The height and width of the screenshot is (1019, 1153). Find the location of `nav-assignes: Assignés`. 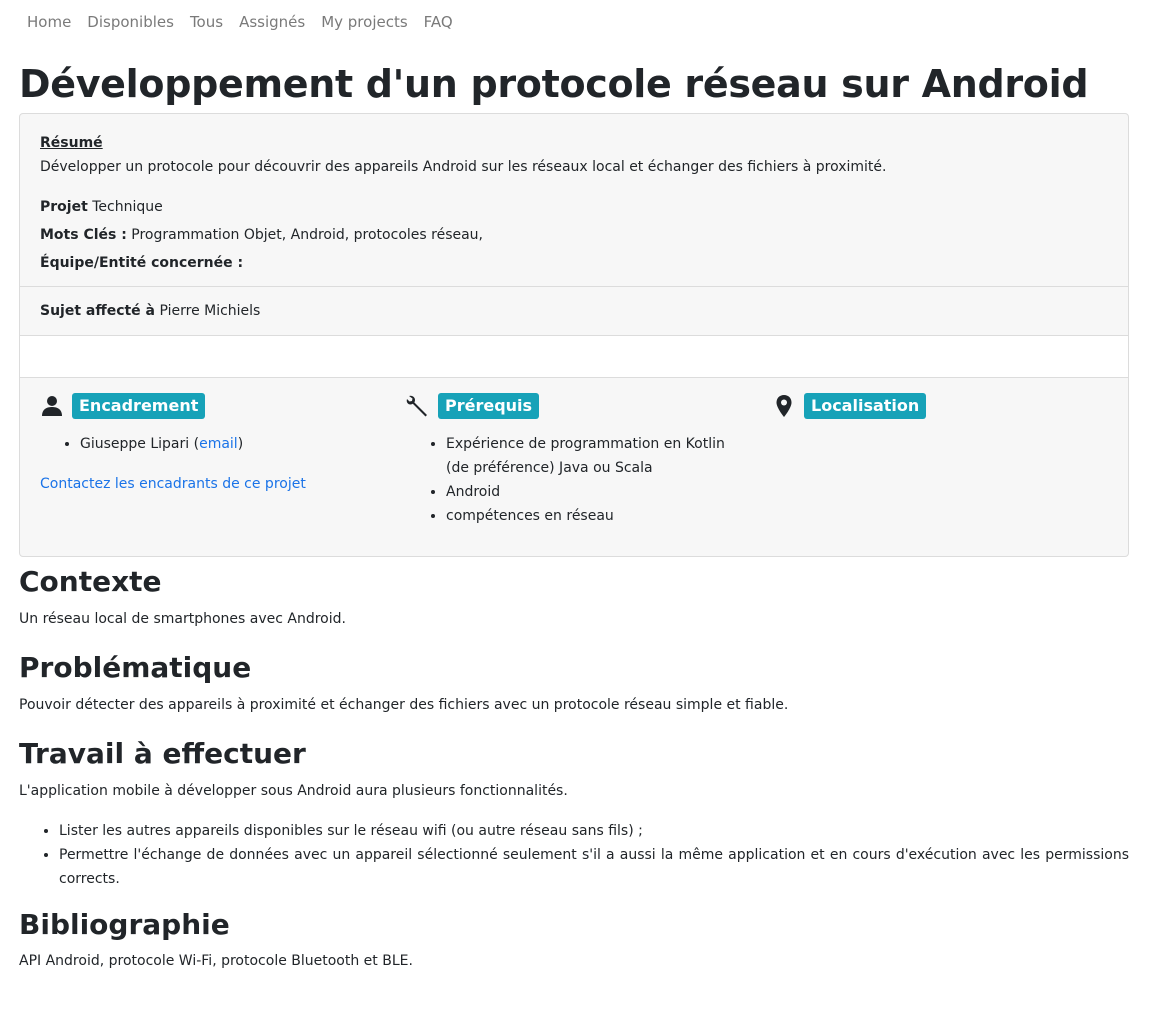

nav-assignes: Assignés is located at coordinates (272, 22).